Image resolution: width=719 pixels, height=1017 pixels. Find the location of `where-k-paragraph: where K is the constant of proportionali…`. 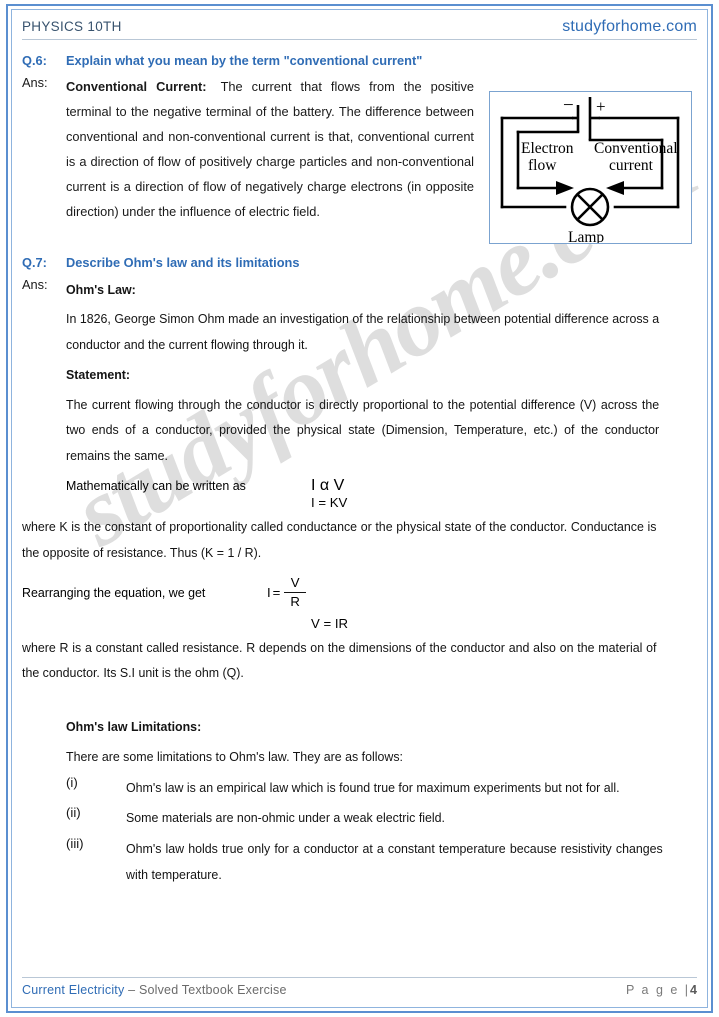

where-k-paragraph: where K is the constant of proportionali… is located at coordinates (339, 539).